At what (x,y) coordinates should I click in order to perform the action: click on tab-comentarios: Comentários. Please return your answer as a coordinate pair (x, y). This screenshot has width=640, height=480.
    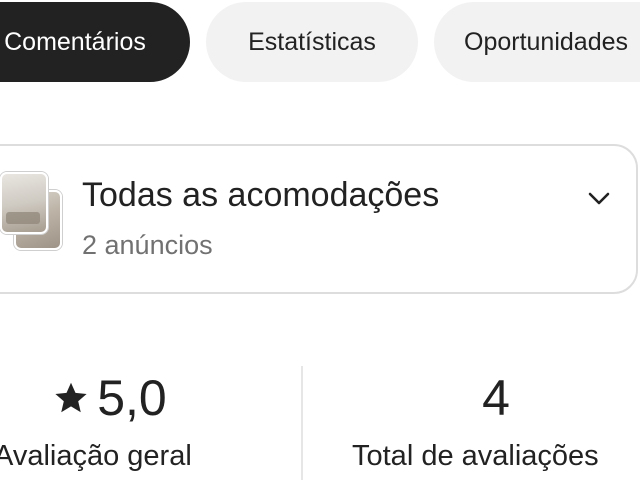
    Looking at the image, I should click on (95, 42).